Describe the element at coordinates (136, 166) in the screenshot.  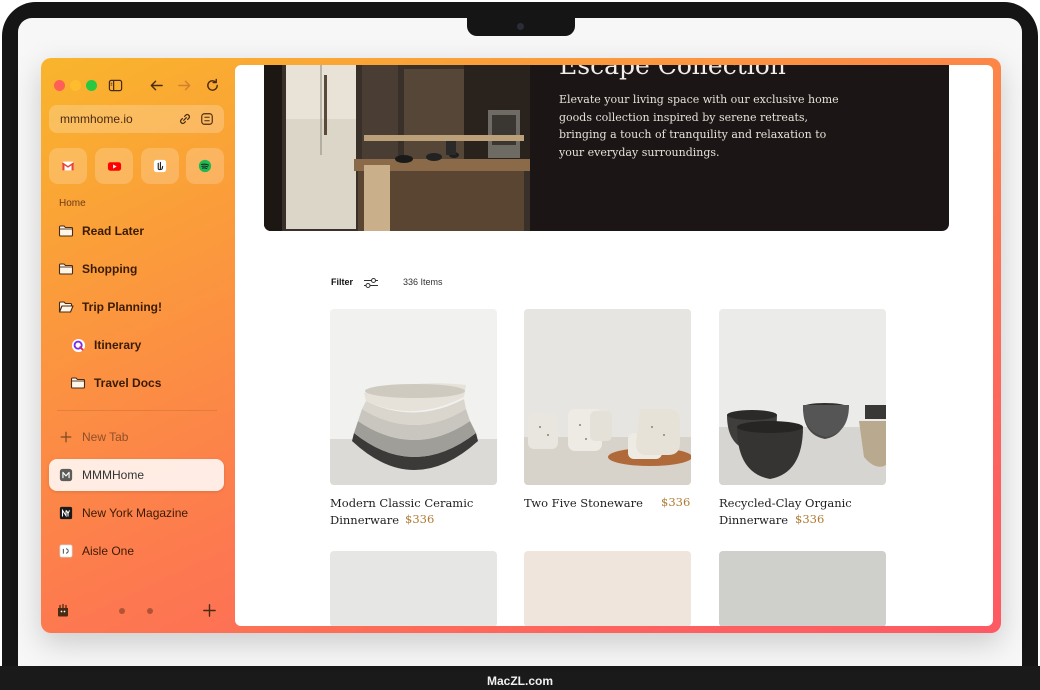
I see `pinned-favorites` at that location.